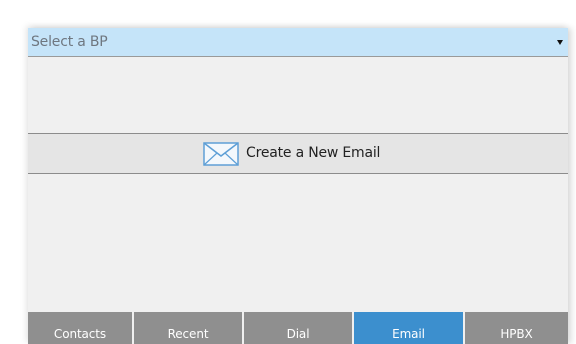  I want to click on tab-recent: Recent, so click(188, 328).